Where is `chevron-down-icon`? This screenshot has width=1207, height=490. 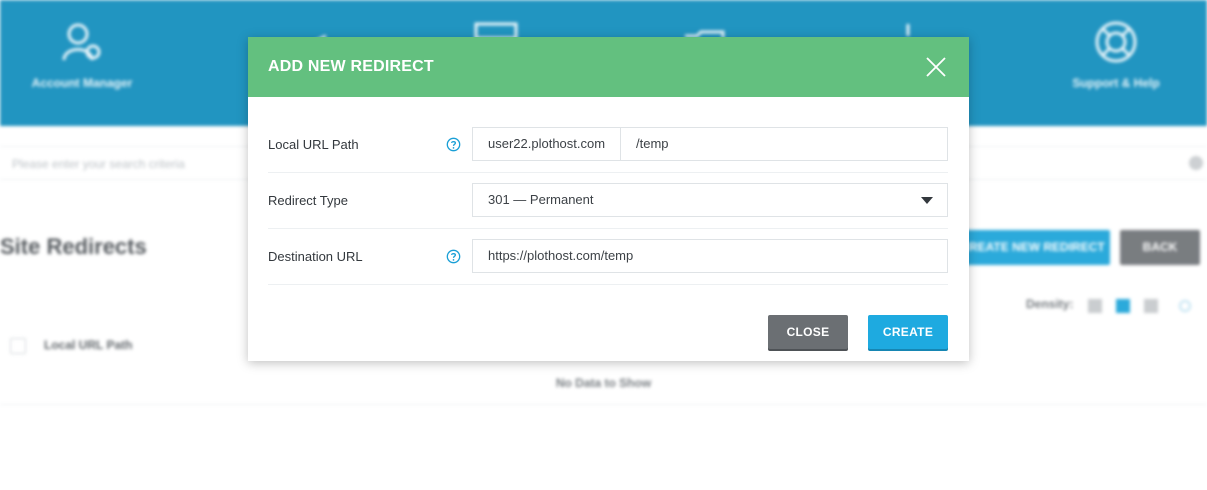
chevron-down-icon is located at coordinates (927, 200).